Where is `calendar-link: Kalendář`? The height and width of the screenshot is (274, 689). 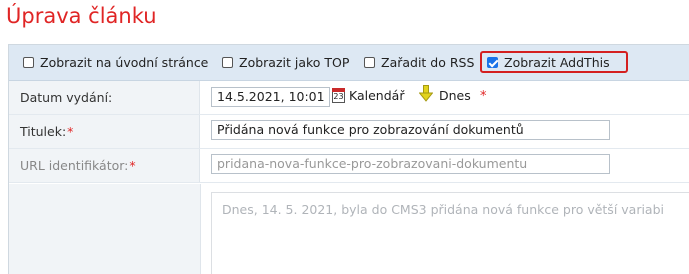
calendar-link: Kalendář is located at coordinates (376, 95).